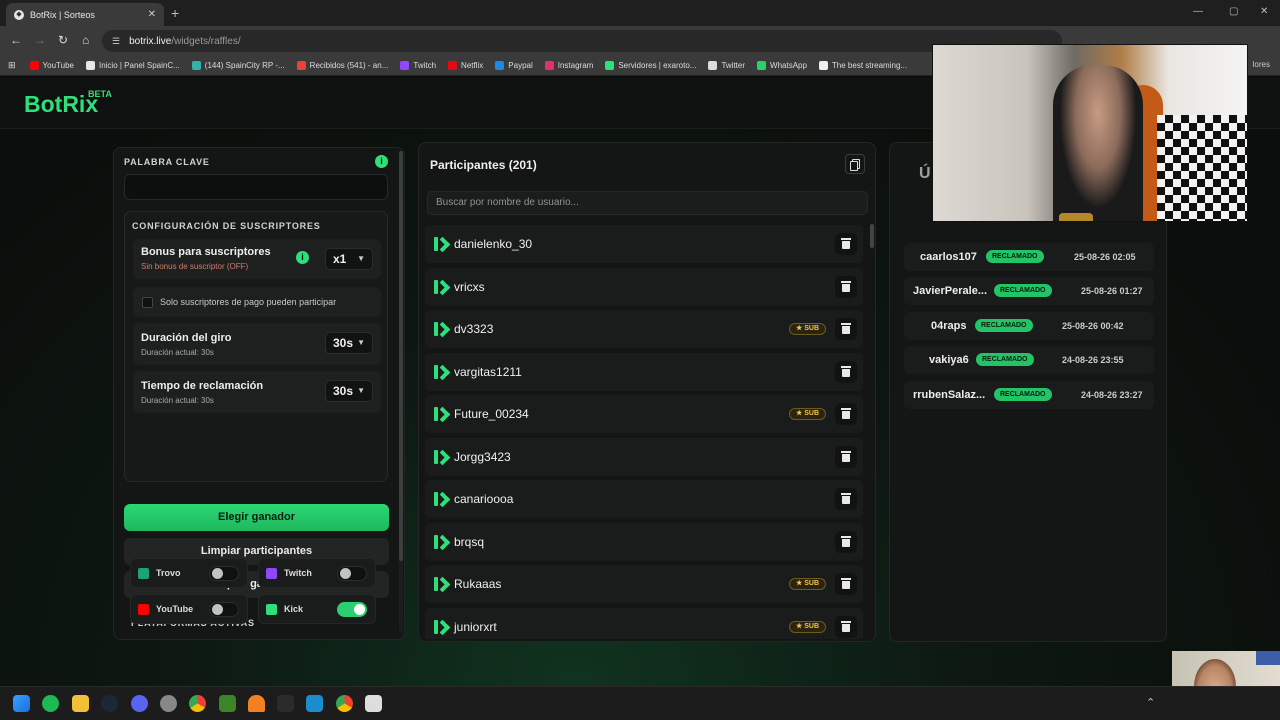 This screenshot has height=720, width=1280. I want to click on bookmark-item: YouTube, so click(51, 65).